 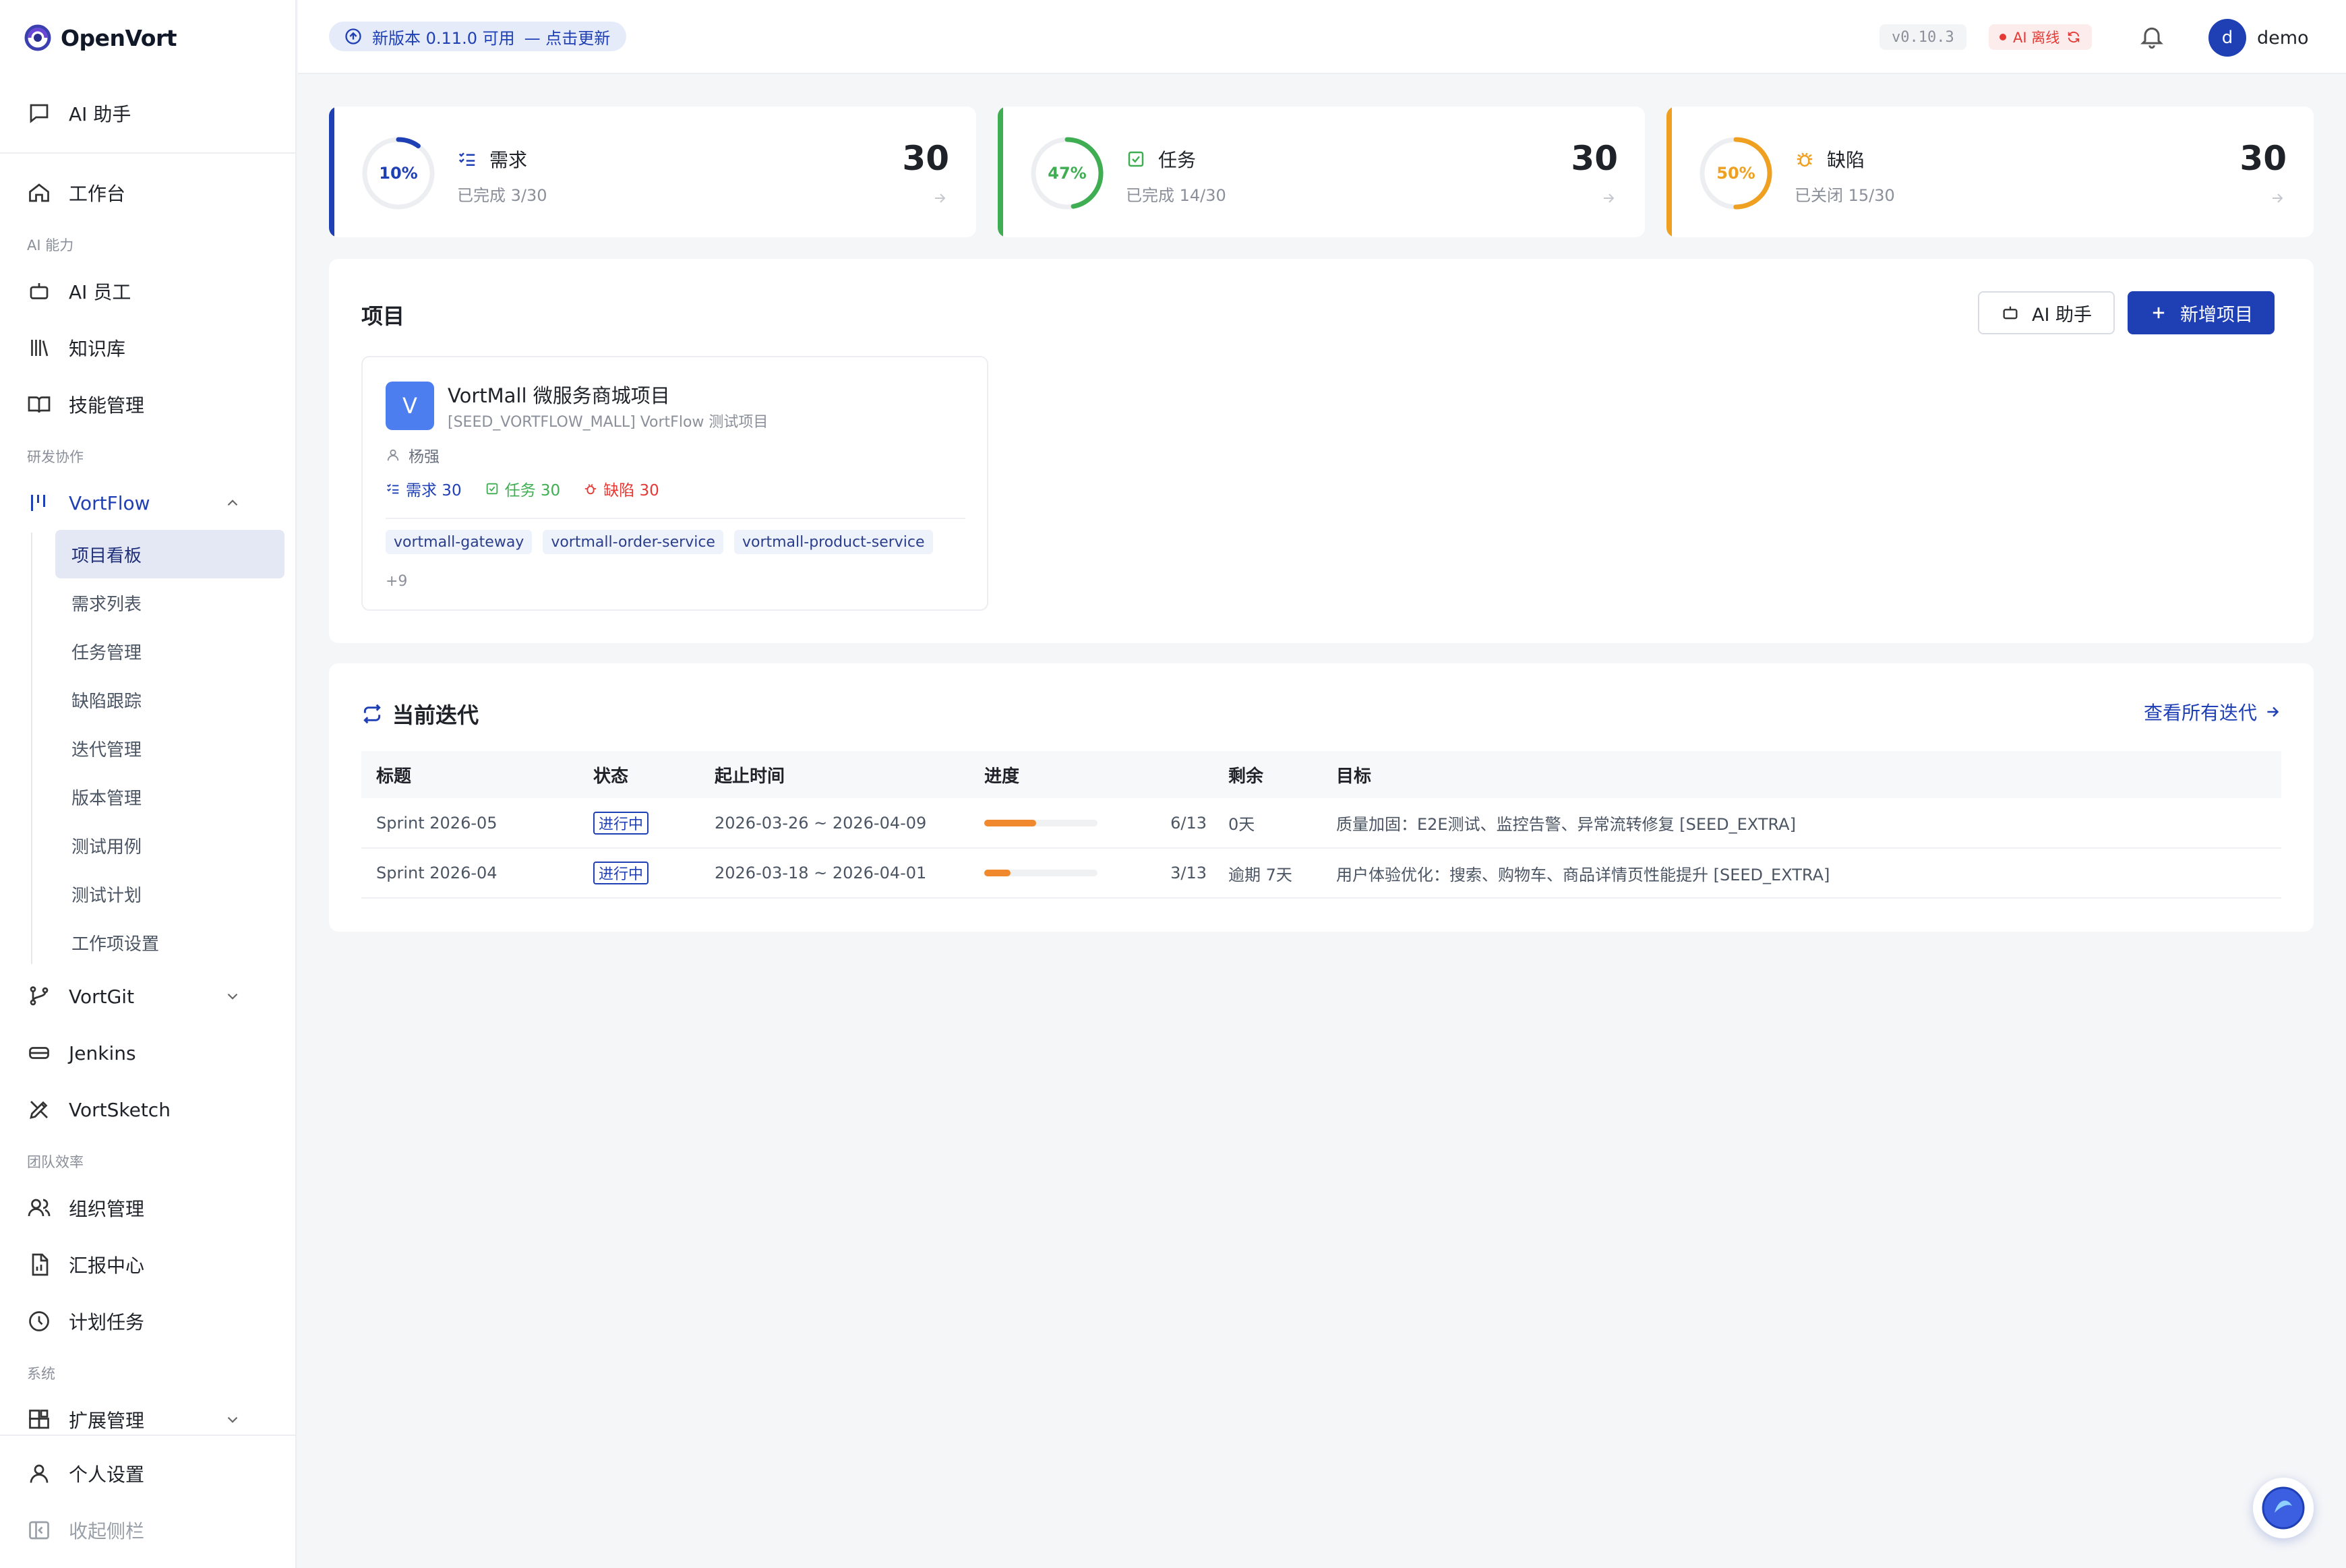 I want to click on sidebar-item-label: VortGit, so click(x=102, y=996).